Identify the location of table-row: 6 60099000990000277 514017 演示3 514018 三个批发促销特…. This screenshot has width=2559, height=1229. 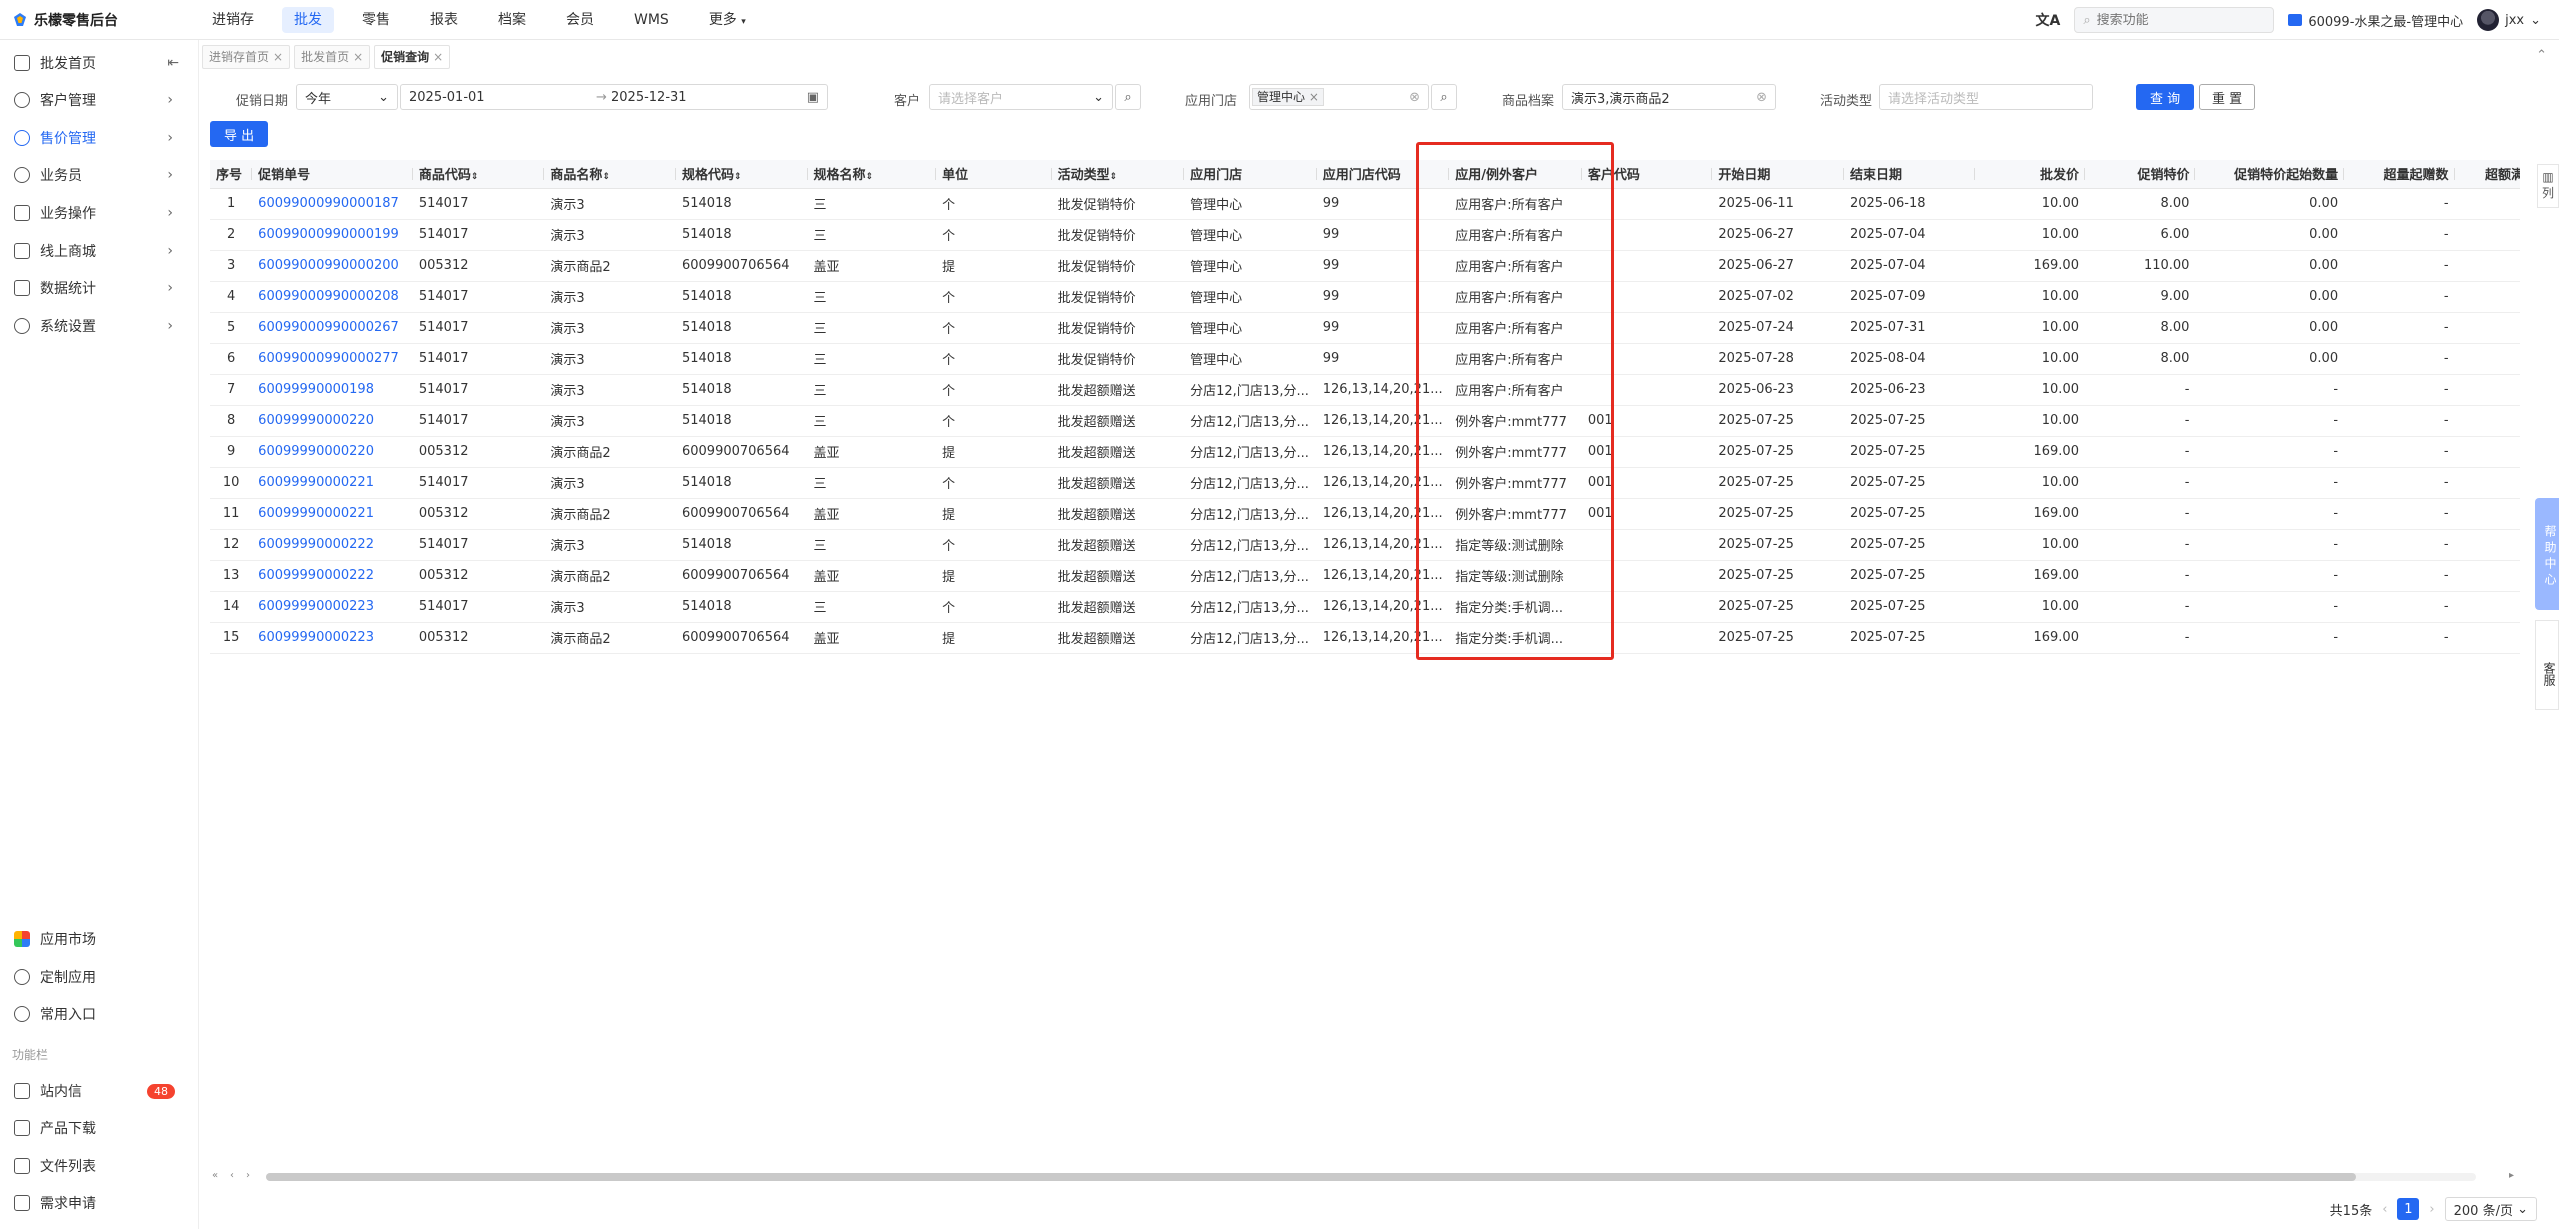
(1365, 359).